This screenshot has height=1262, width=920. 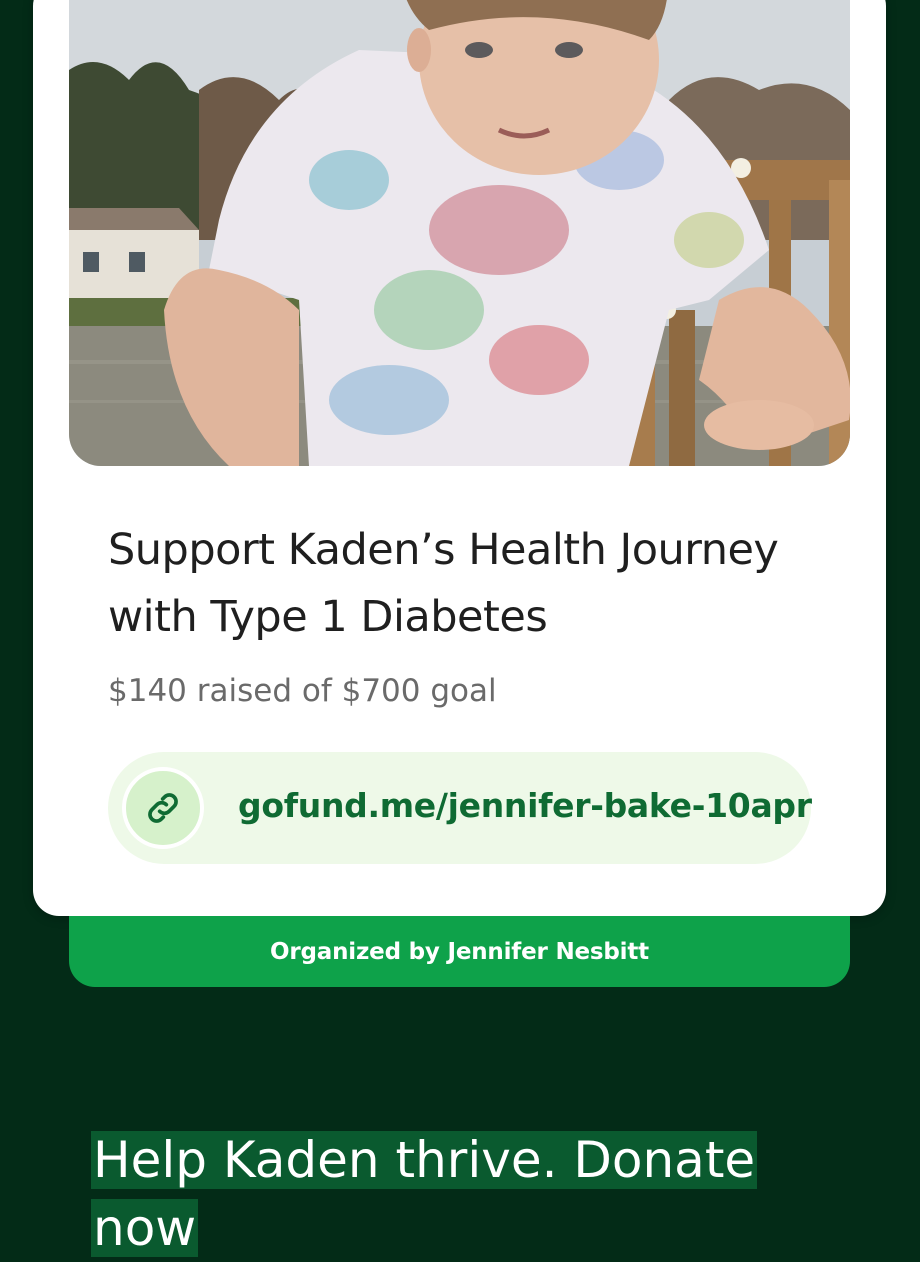 I want to click on caption-text: Help Kaden thrive. Donate now, so click(x=424, y=1194).